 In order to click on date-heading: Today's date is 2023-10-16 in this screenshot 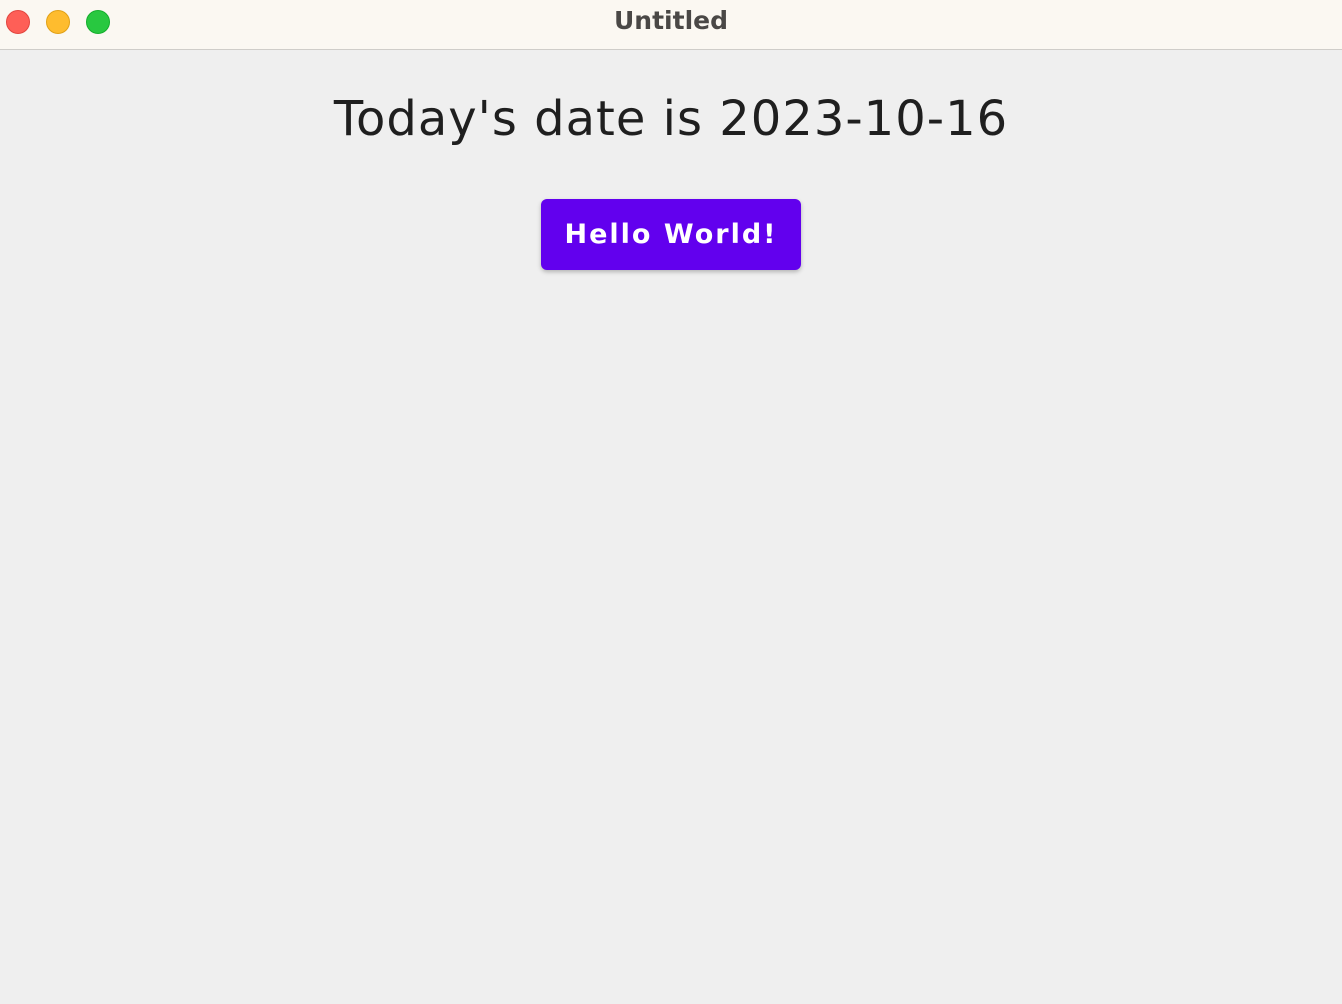, I will do `click(671, 119)`.